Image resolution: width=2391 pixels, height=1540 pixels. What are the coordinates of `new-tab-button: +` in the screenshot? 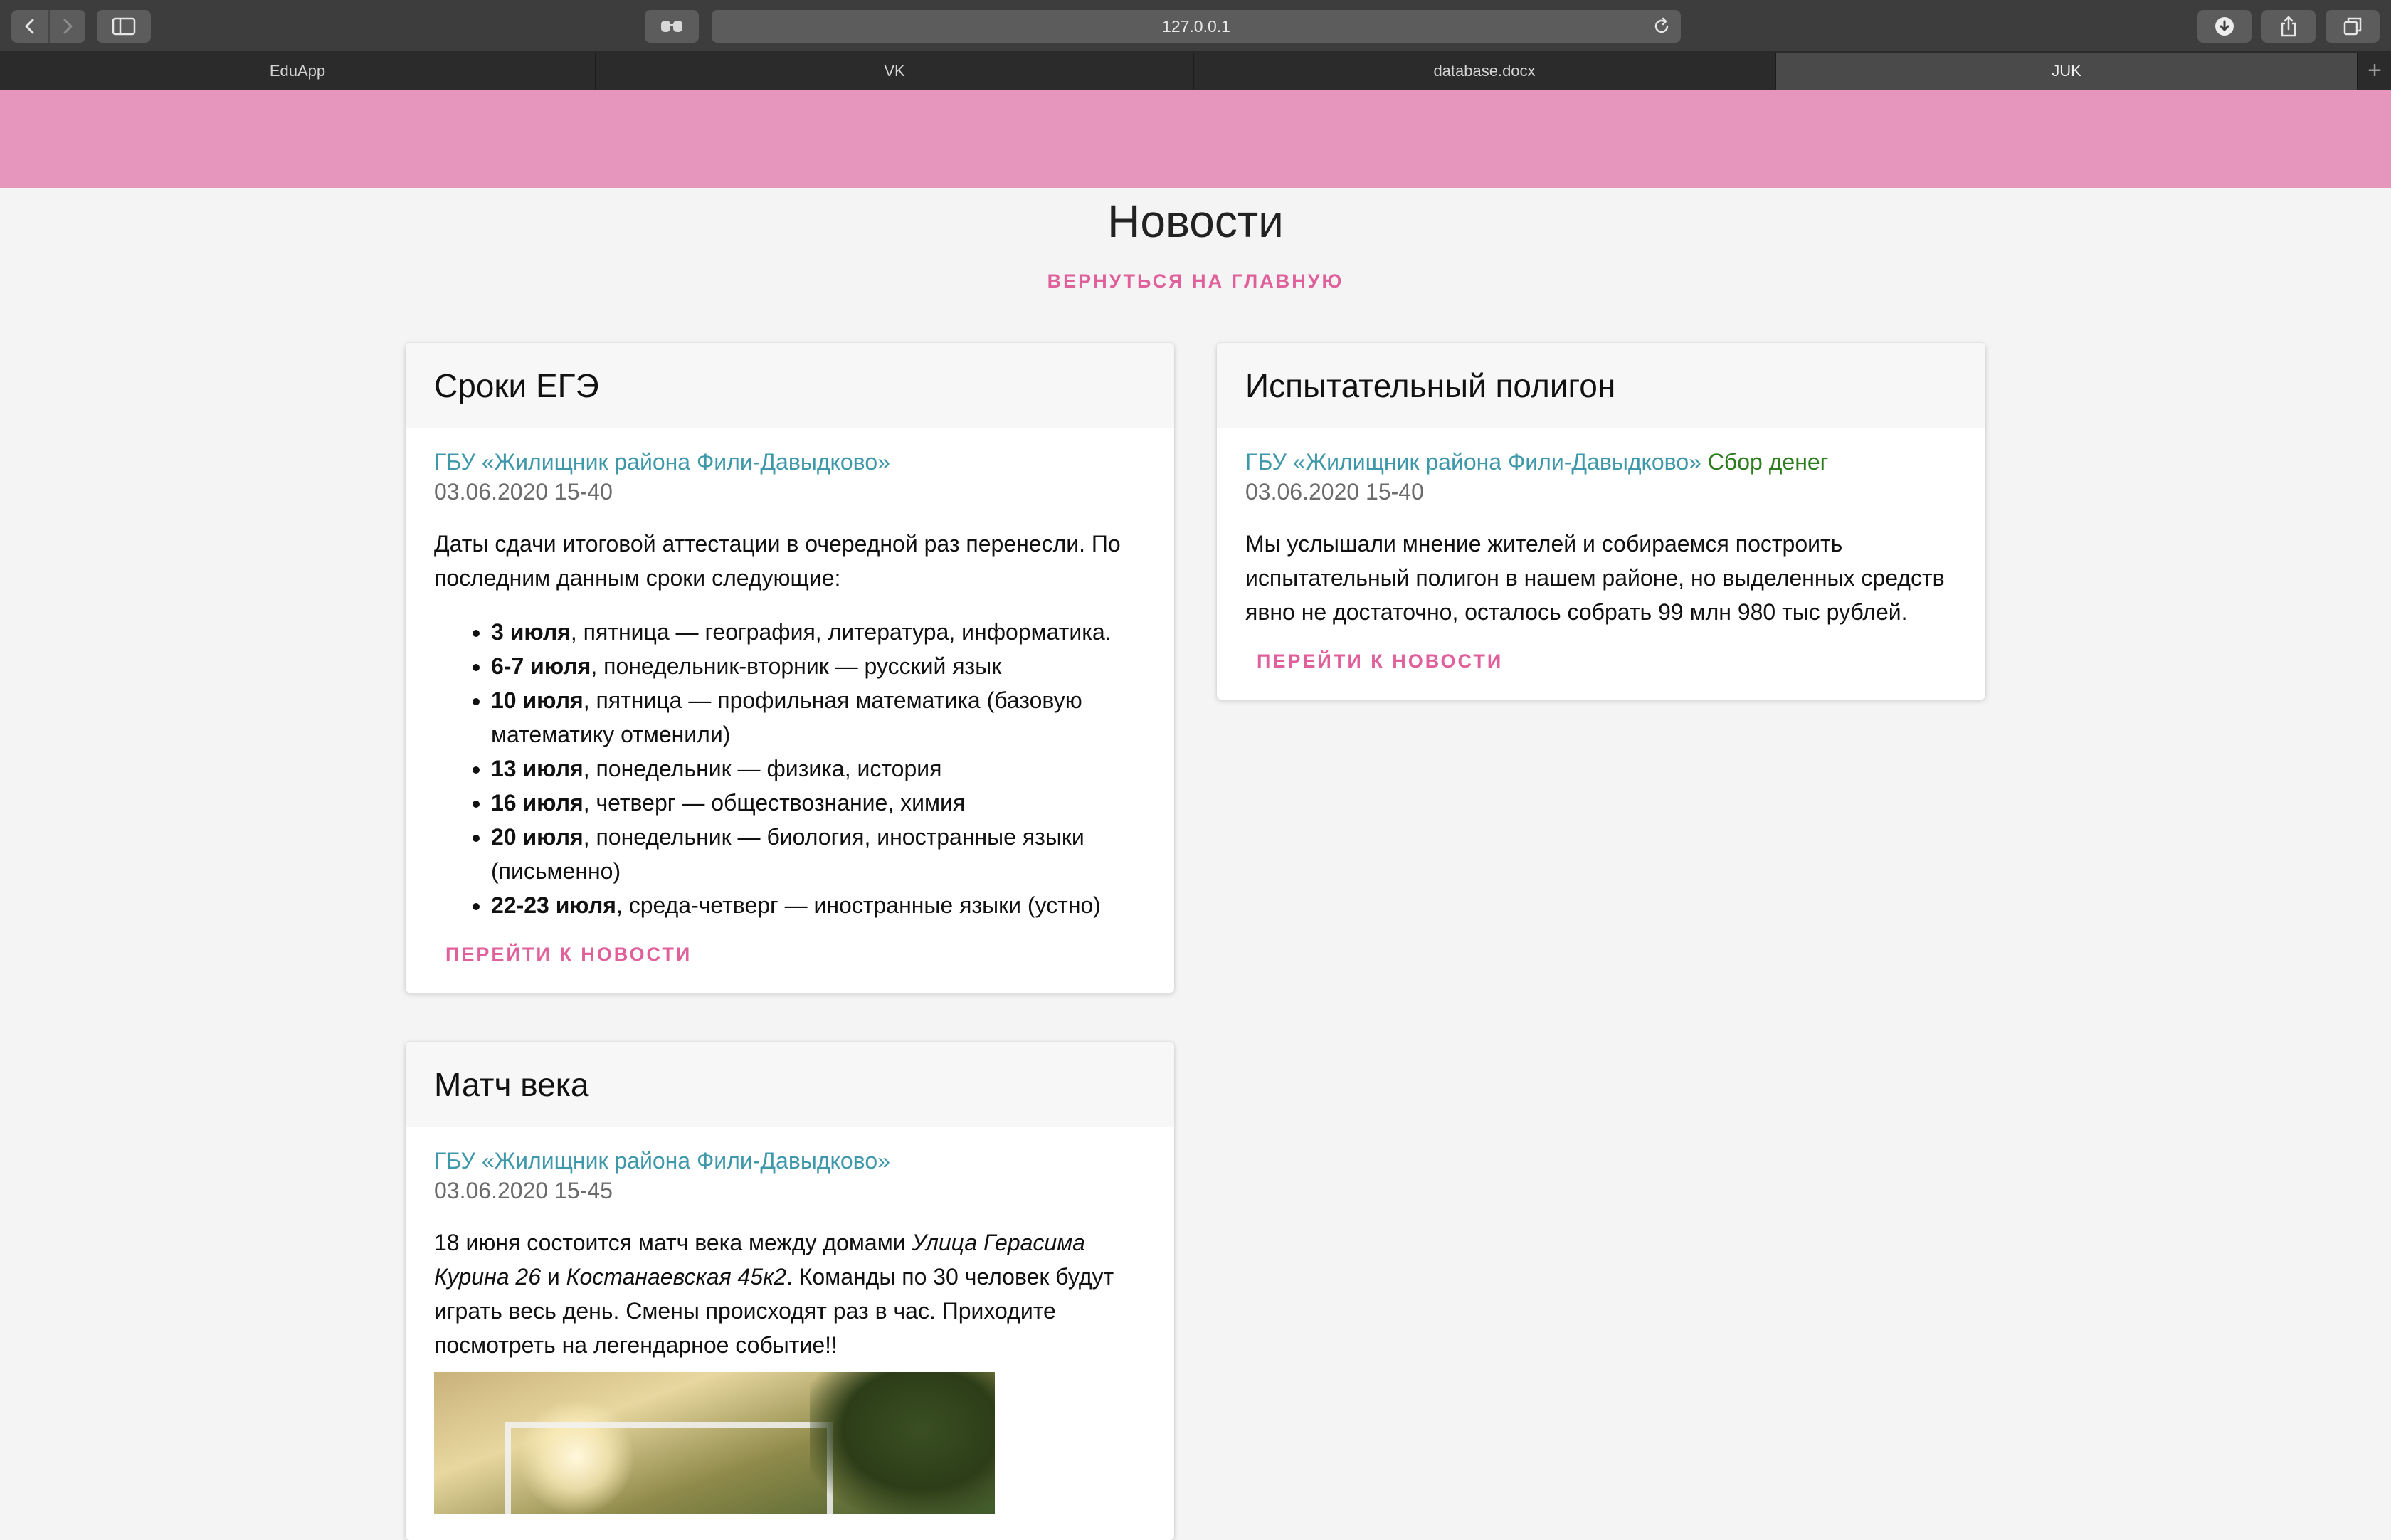 It's located at (2374, 71).